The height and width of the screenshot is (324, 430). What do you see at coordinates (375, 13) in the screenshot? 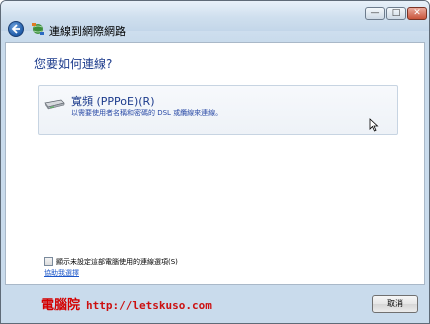
I see `minimize-button: —` at bounding box center [375, 13].